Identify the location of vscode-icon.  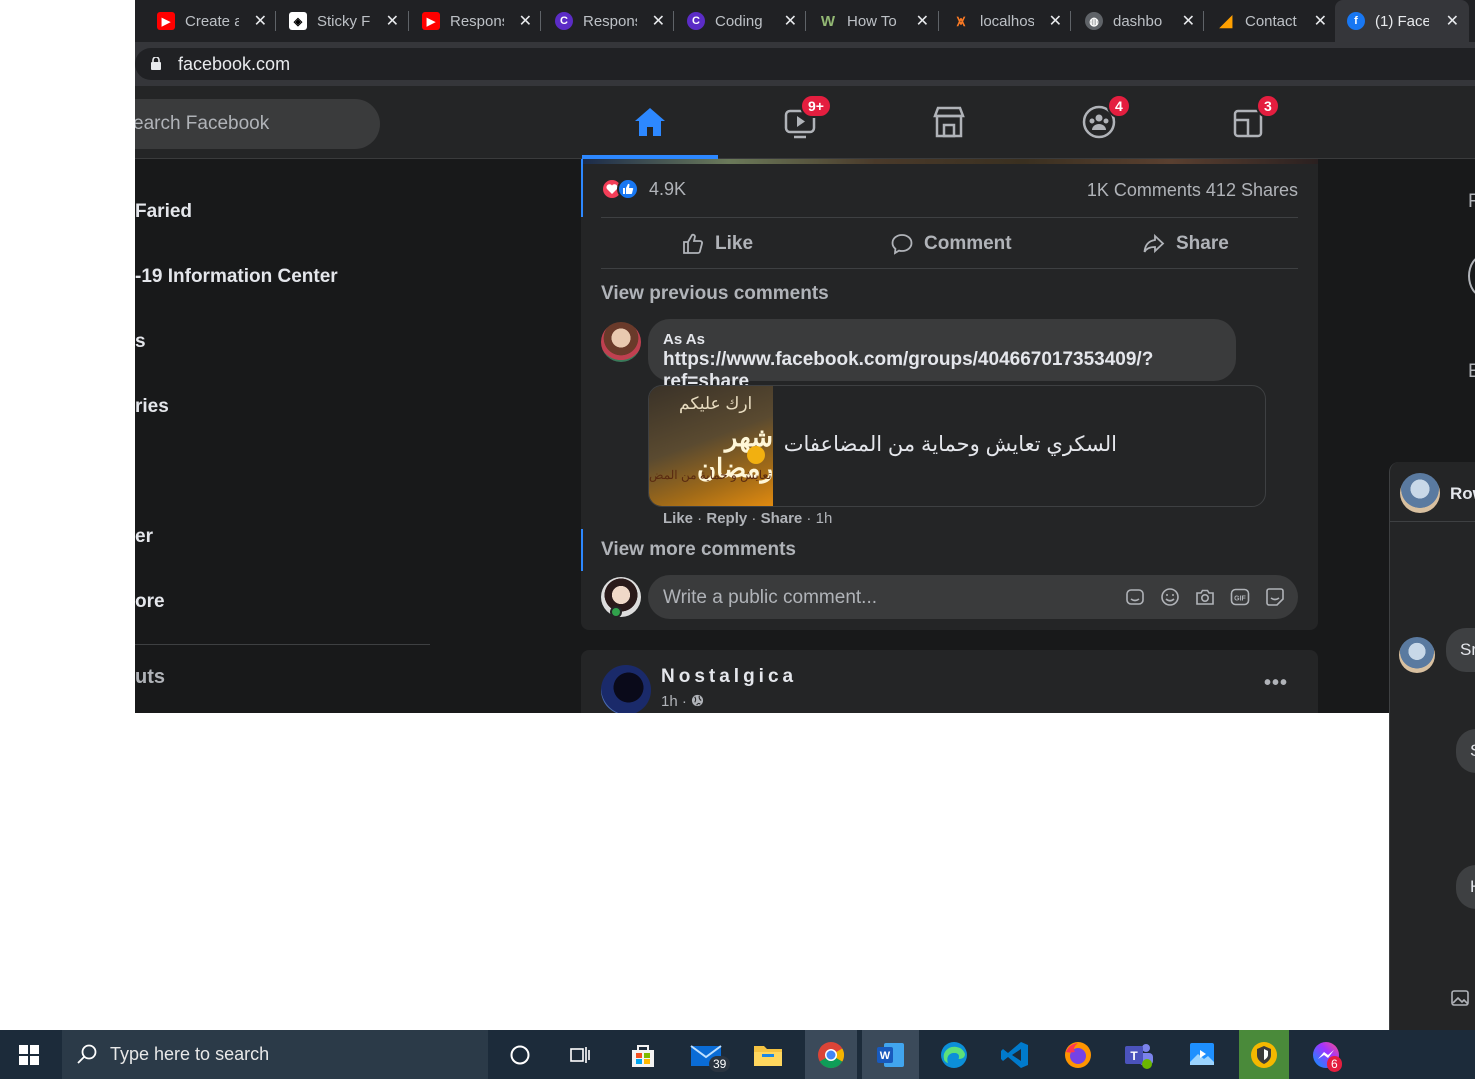
(1015, 1055).